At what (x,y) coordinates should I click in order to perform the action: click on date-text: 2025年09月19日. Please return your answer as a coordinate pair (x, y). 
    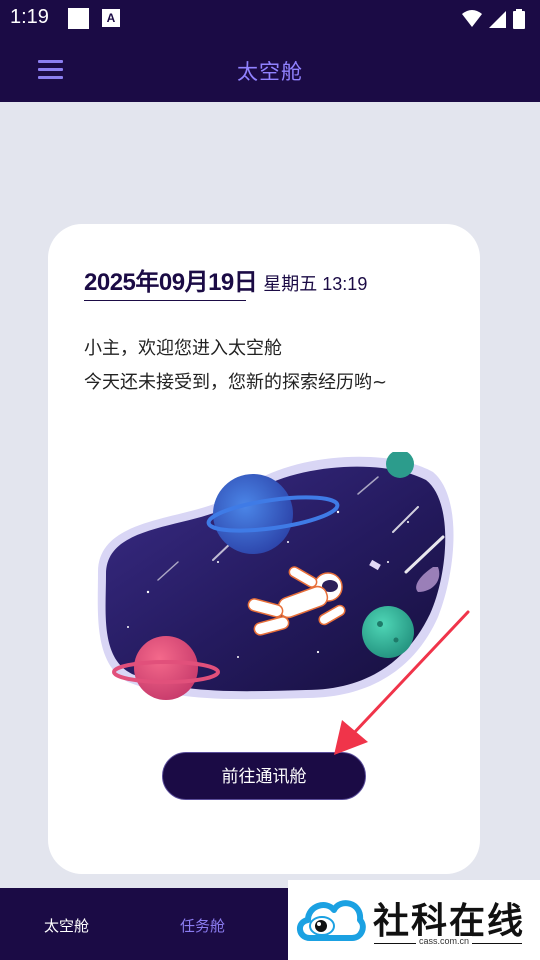
    Looking at the image, I should click on (171, 282).